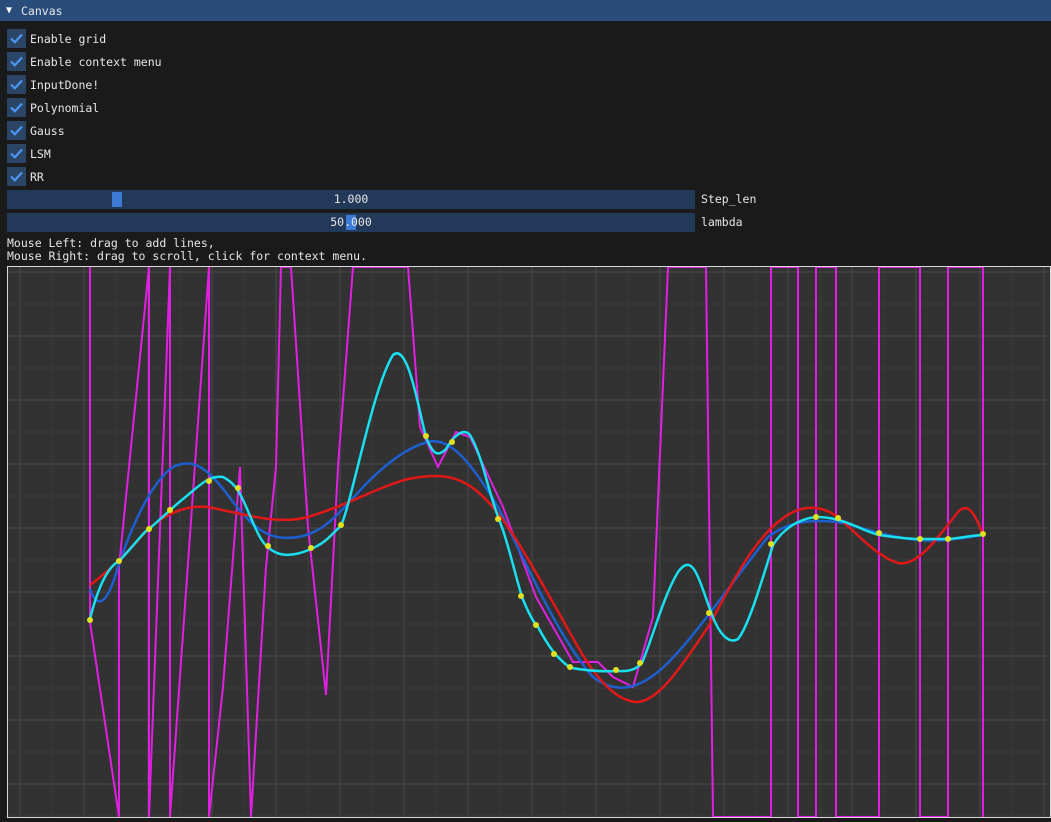 The image size is (1051, 822). Describe the element at coordinates (96, 61) in the screenshot. I see `checkbox-label: Enable context menu` at that location.